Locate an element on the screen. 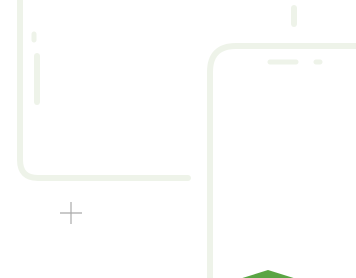  plus-icon is located at coordinates (71, 213).